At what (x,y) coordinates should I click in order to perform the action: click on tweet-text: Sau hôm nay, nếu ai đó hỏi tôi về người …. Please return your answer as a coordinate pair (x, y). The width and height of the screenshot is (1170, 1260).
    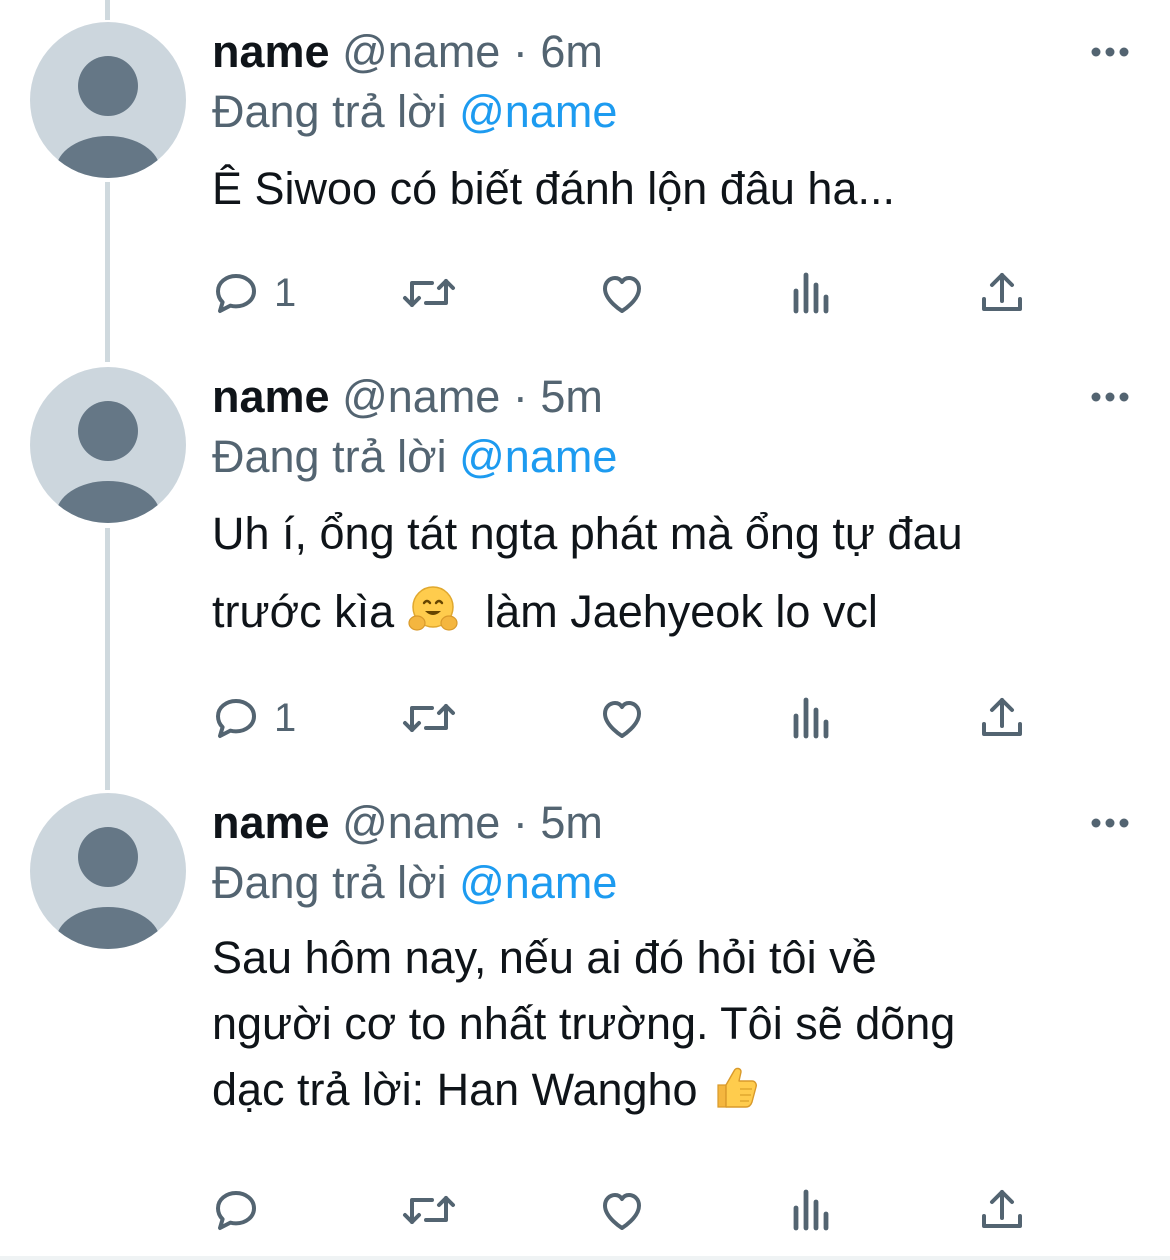
    Looking at the image, I should click on (676, 1028).